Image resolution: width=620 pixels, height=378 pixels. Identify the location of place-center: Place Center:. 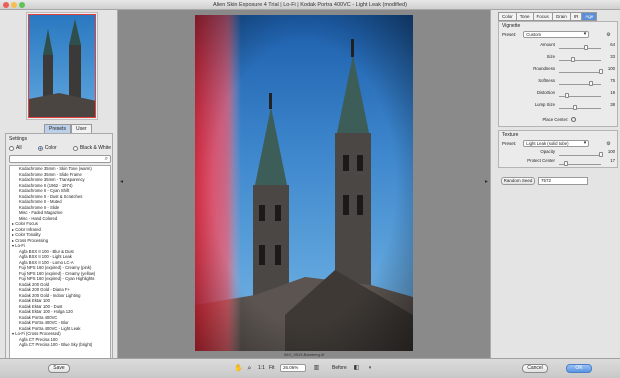
(559, 120).